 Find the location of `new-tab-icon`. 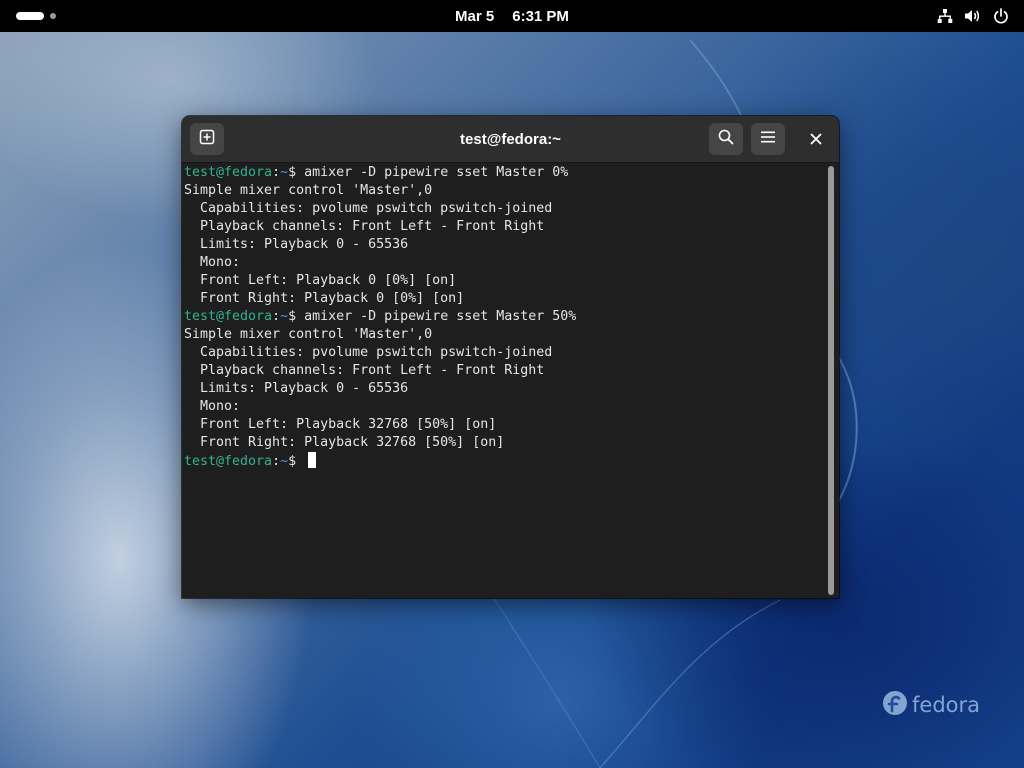

new-tab-icon is located at coordinates (207, 139).